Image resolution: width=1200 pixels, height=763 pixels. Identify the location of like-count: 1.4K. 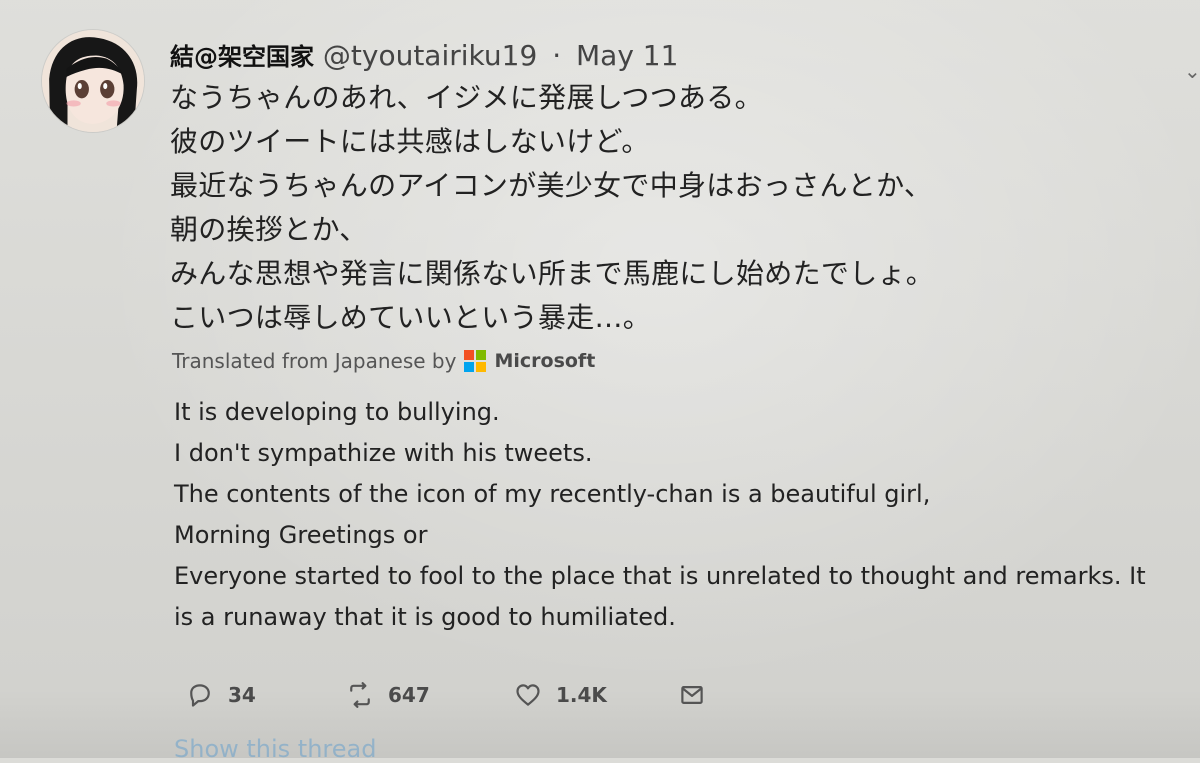
(581, 695).